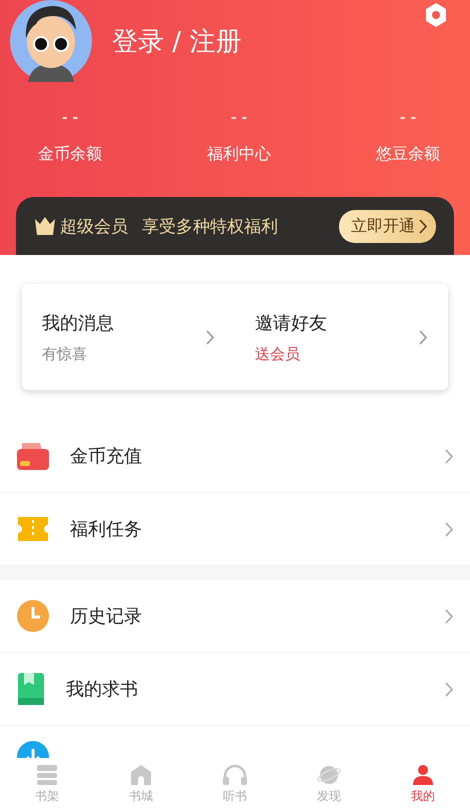 Image resolution: width=470 pixels, height=810 pixels. I want to click on settings-icon, so click(436, 15).